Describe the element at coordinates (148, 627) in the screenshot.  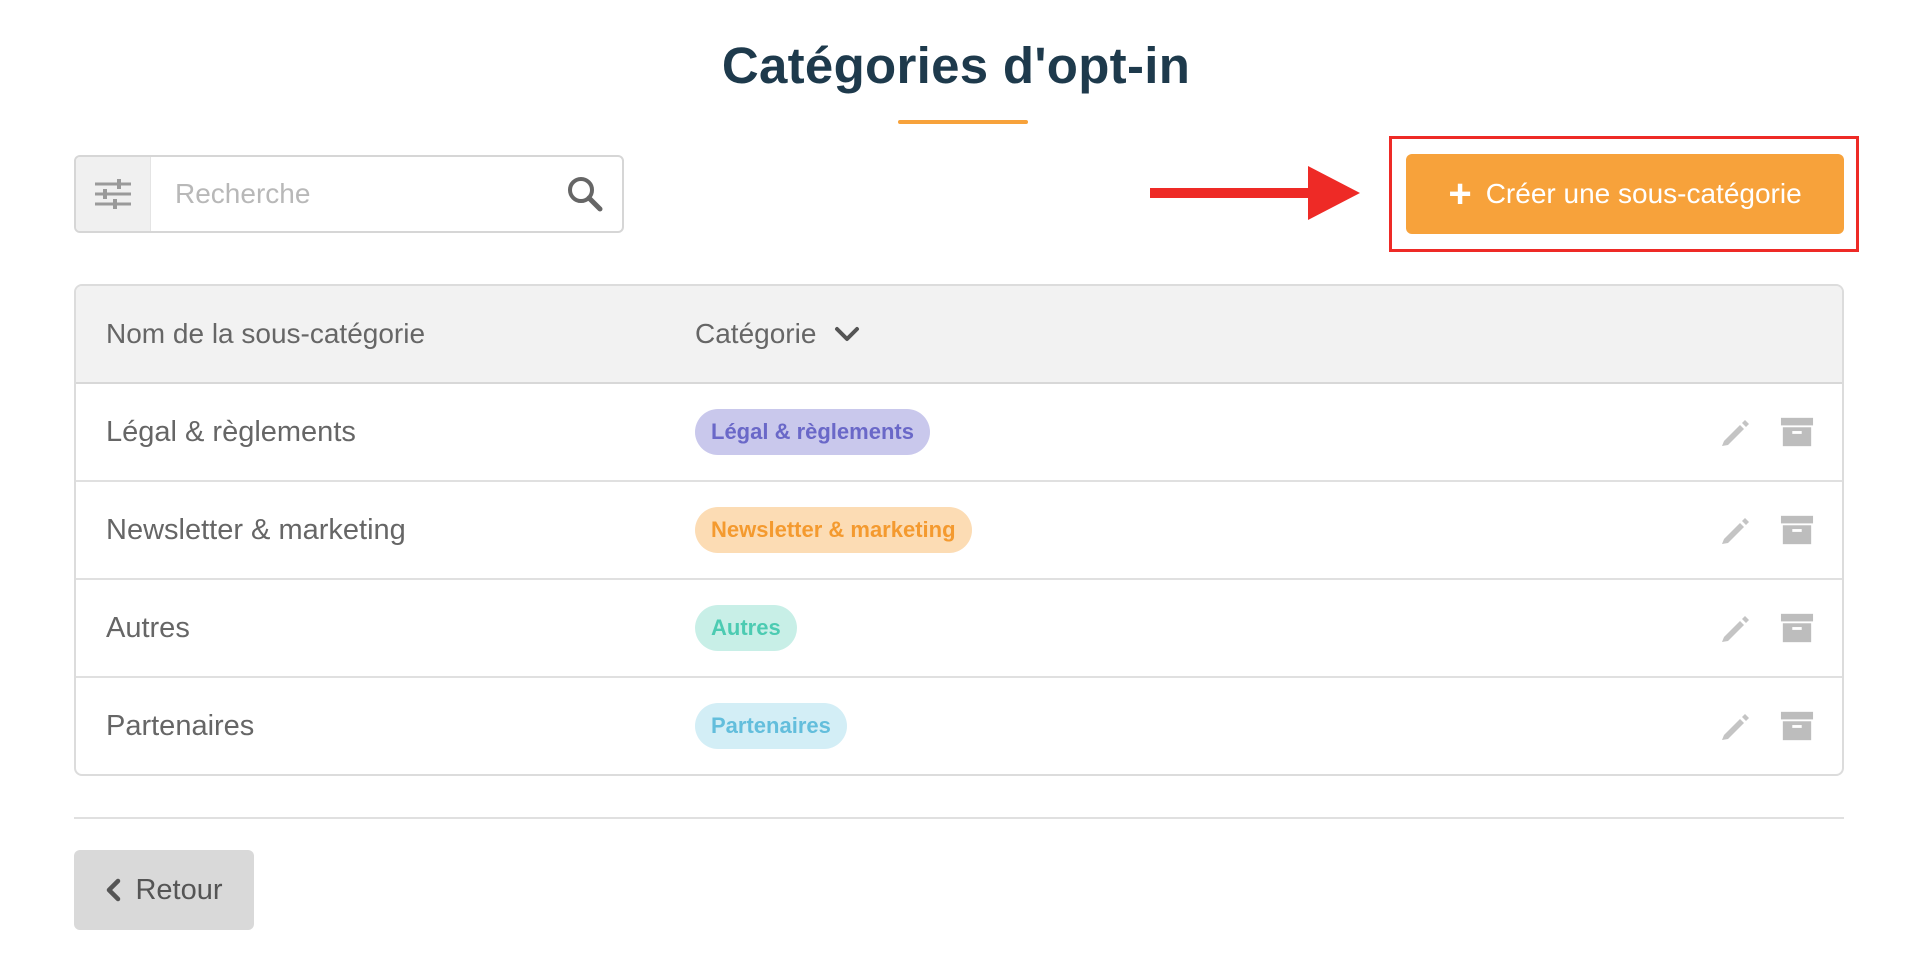
I see `row-name: Autres` at that location.